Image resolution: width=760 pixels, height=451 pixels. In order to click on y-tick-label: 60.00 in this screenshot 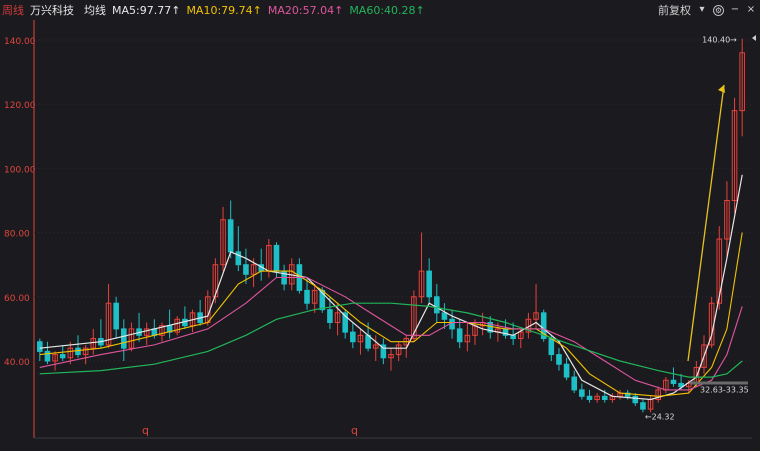, I will do `click(17, 299)`.